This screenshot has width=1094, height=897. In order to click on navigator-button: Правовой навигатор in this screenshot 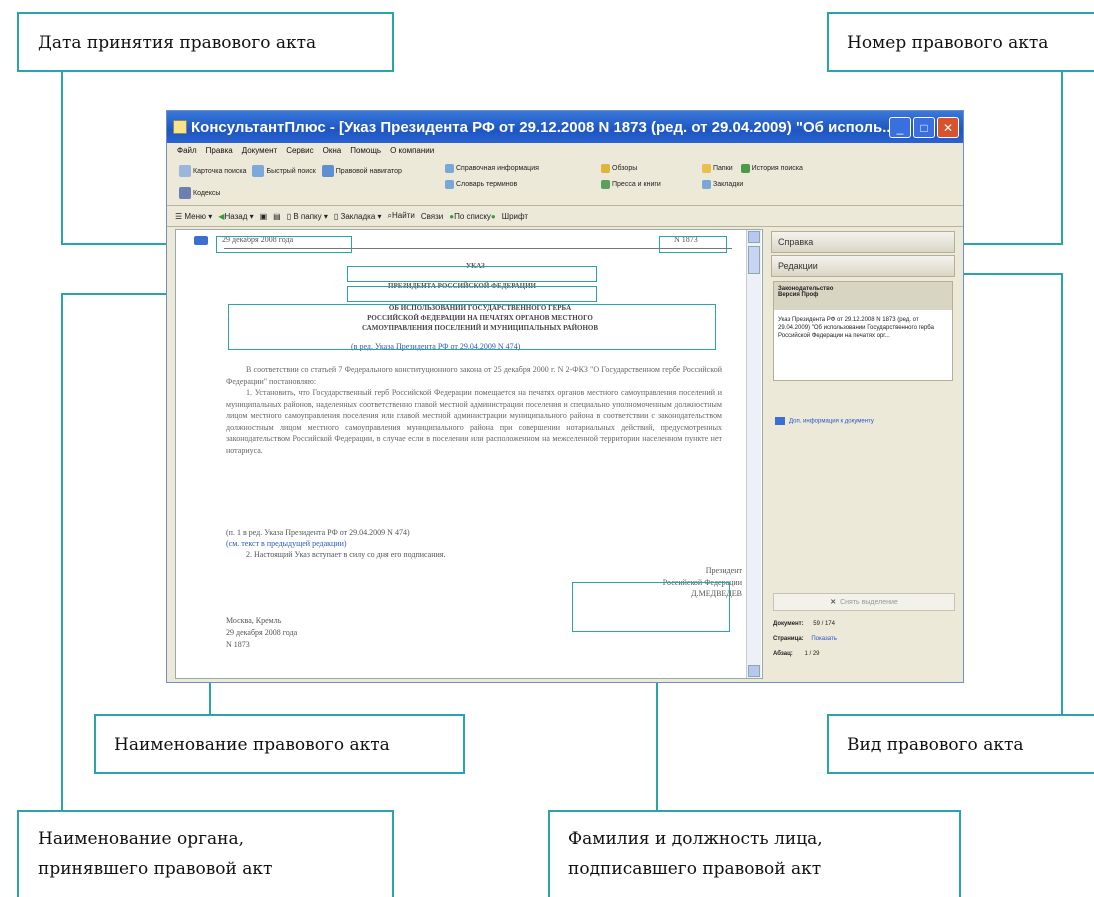, I will do `click(361, 171)`.